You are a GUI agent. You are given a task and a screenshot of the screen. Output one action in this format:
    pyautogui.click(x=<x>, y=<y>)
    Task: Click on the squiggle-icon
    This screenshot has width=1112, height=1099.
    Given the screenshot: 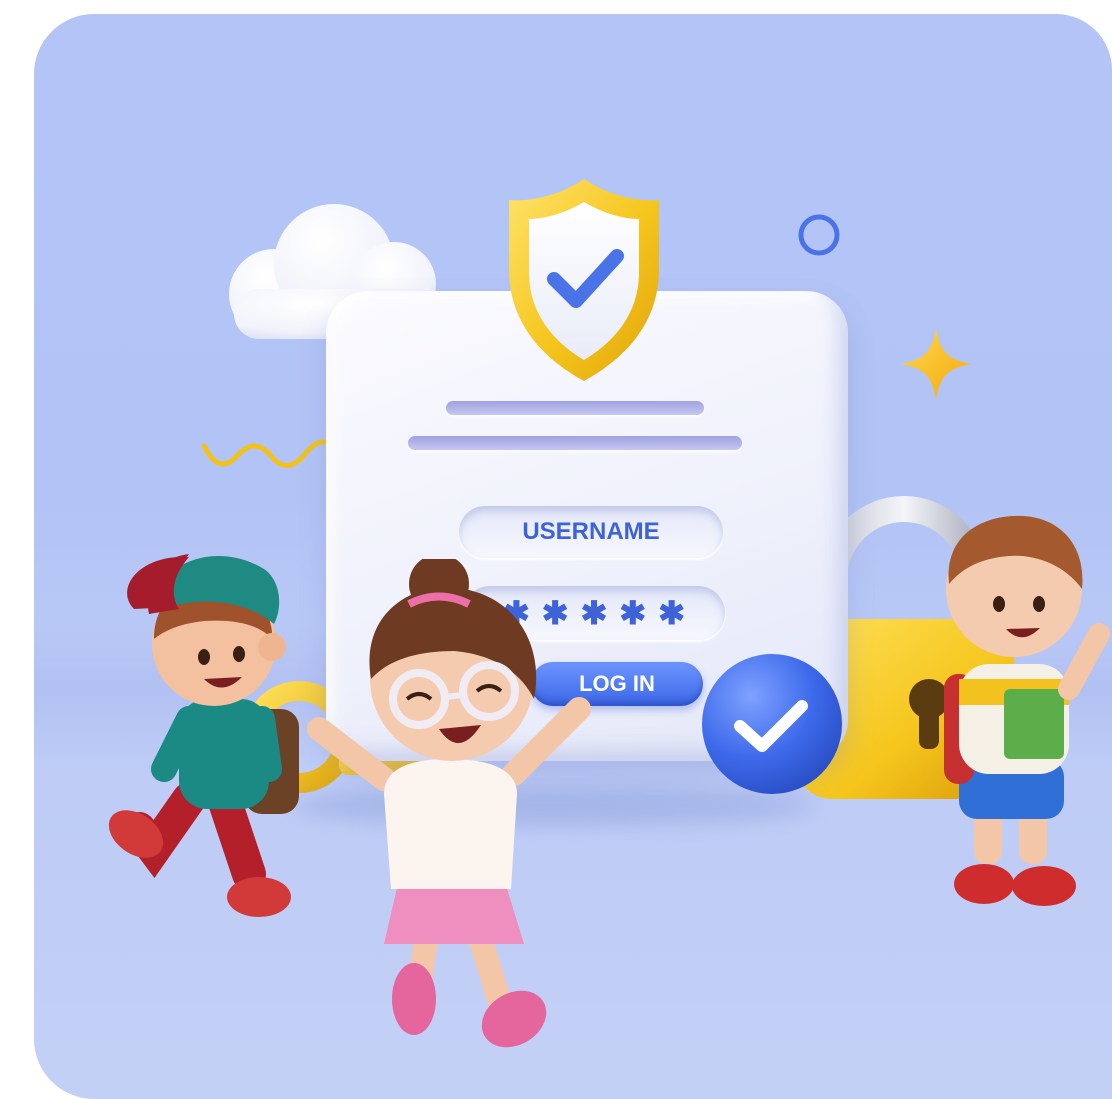 What is the action you would take?
    pyautogui.click(x=269, y=453)
    